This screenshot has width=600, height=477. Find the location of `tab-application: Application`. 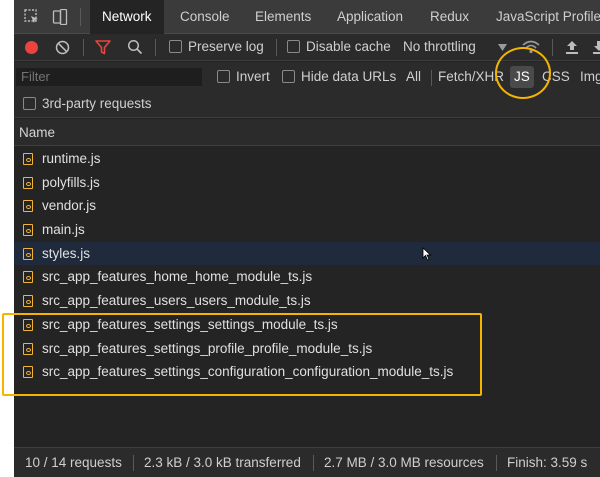

tab-application: Application is located at coordinates (370, 17).